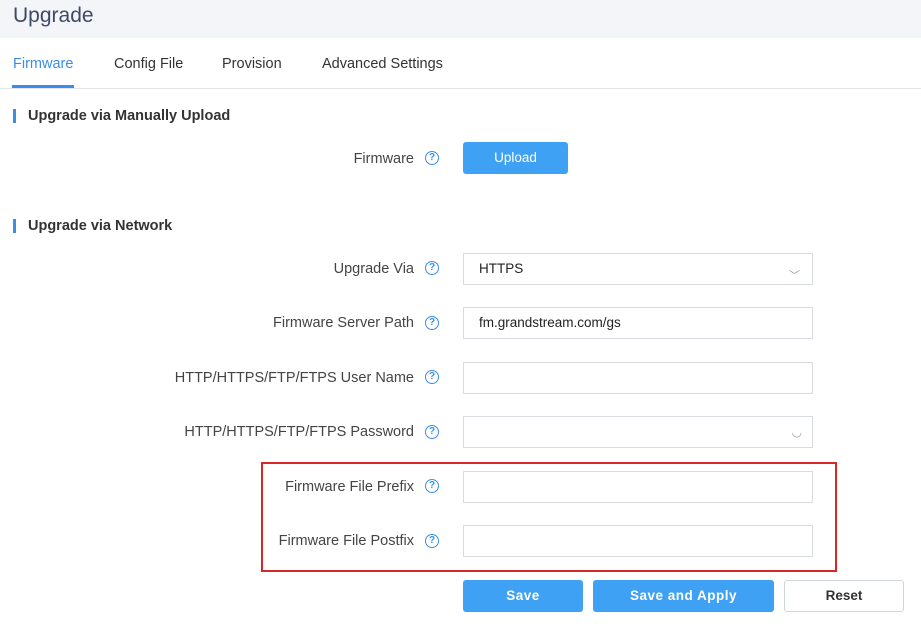 This screenshot has width=921, height=634. I want to click on upgrade-via-label: Upgrade Via, so click(373, 269).